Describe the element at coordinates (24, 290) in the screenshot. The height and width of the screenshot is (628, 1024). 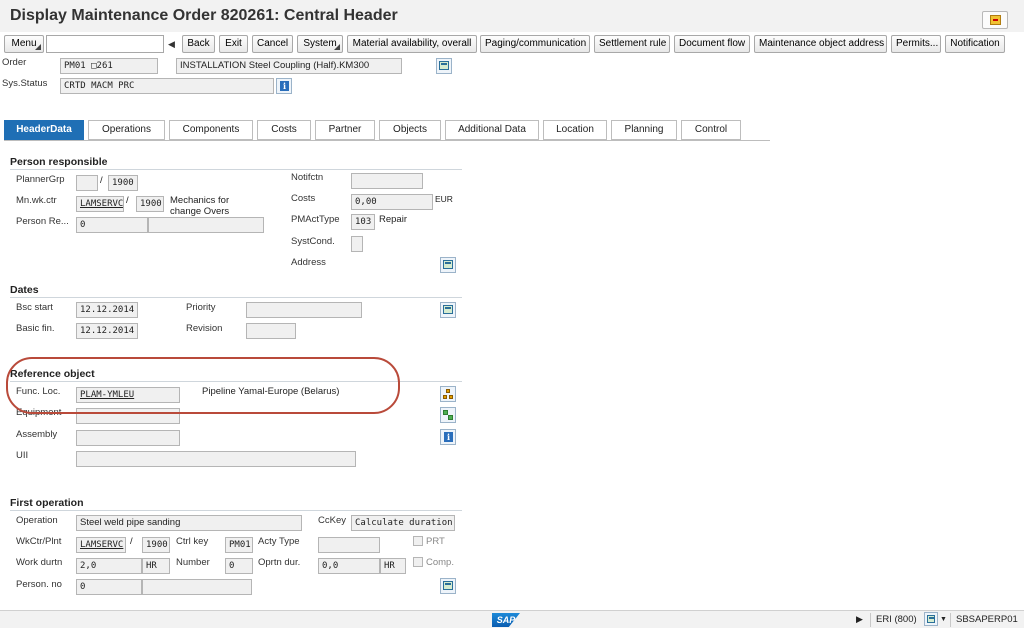
I see `dates-title: Dates` at that location.